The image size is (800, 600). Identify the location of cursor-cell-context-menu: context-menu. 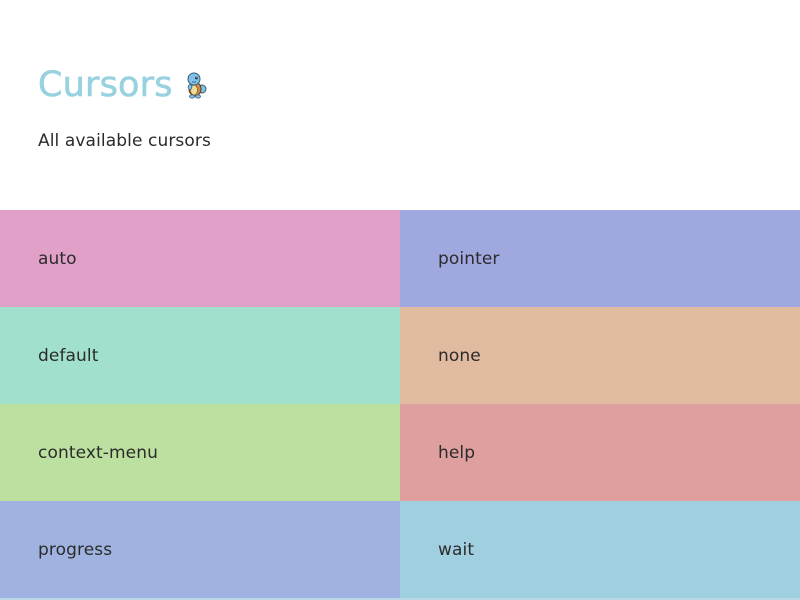
(200, 452).